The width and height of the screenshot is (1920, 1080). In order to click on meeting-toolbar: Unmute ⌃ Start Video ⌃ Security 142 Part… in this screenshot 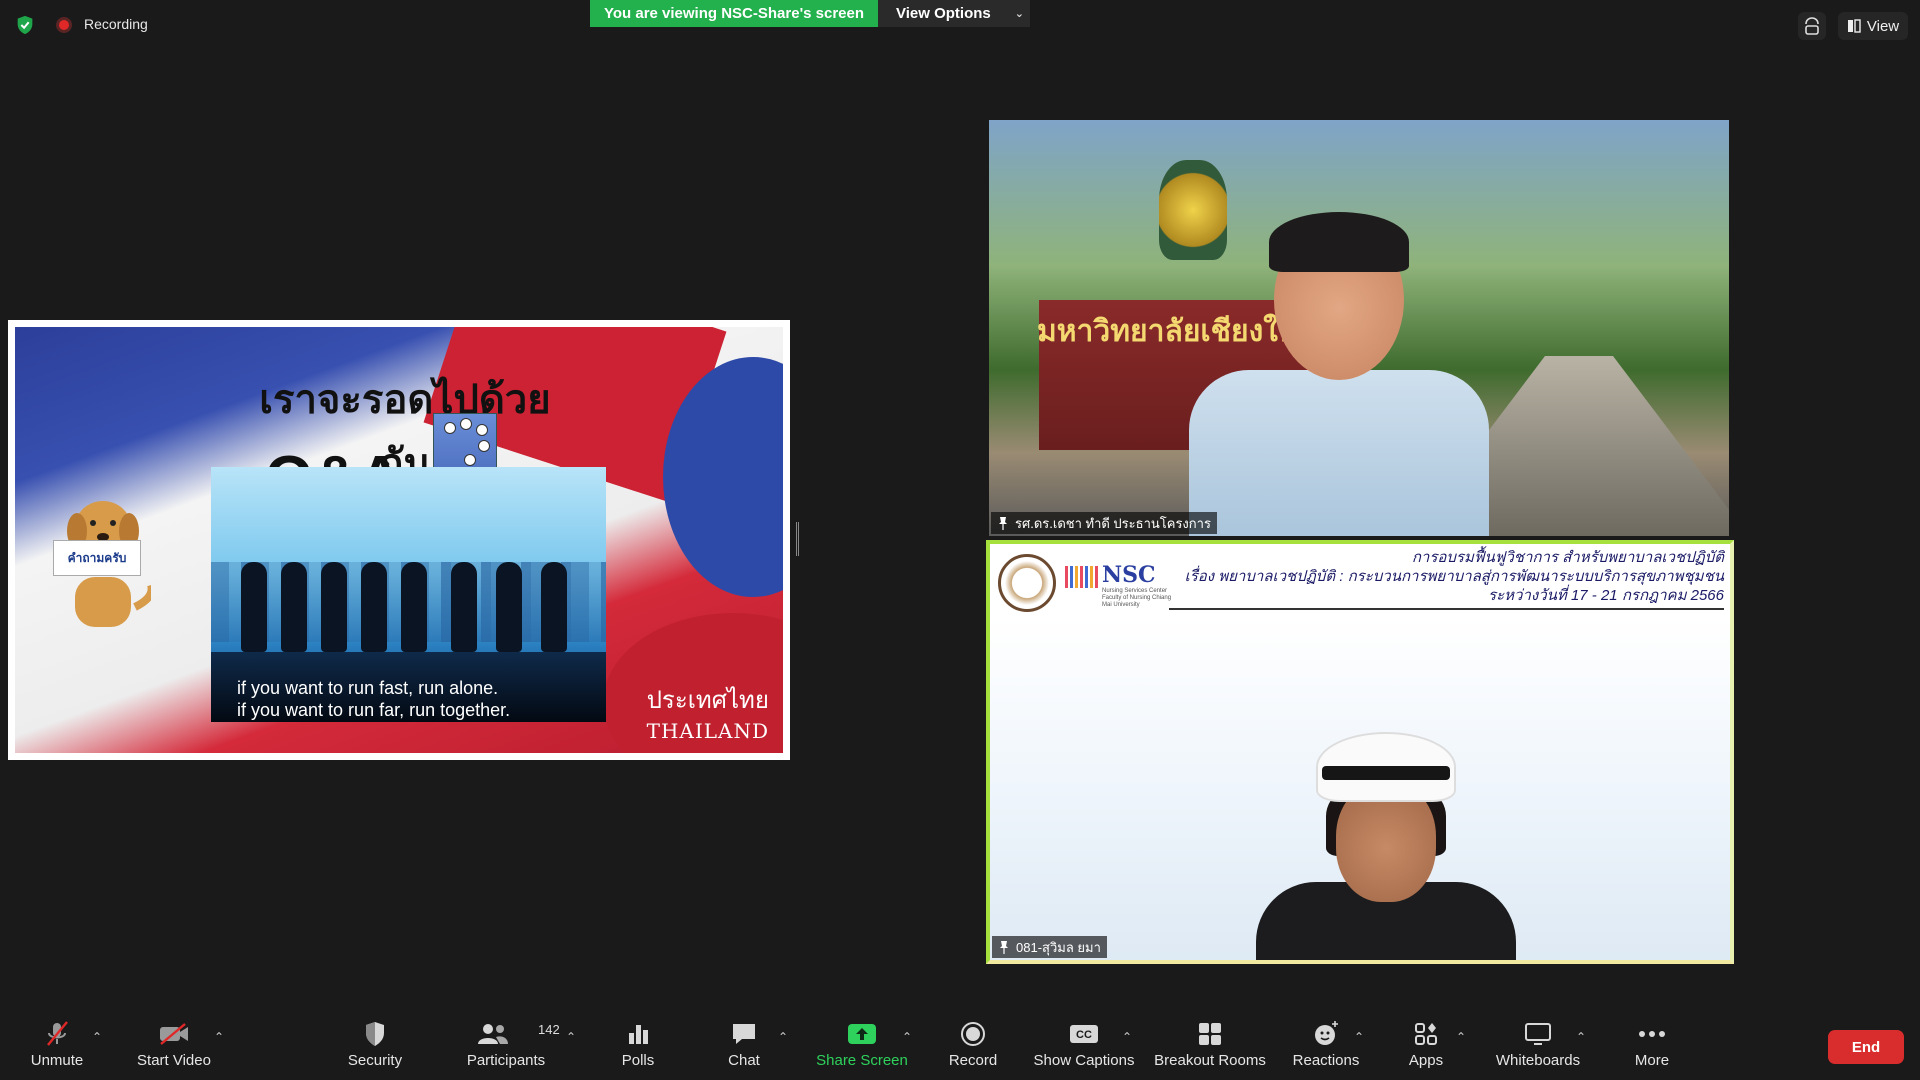, I will do `click(960, 1044)`.